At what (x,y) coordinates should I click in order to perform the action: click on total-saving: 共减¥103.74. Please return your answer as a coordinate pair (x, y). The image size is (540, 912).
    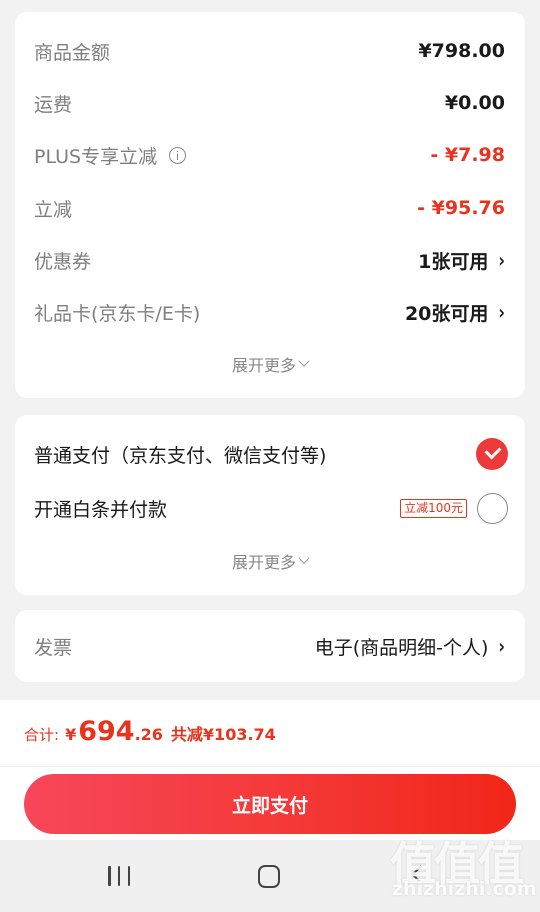
    Looking at the image, I should click on (223, 734).